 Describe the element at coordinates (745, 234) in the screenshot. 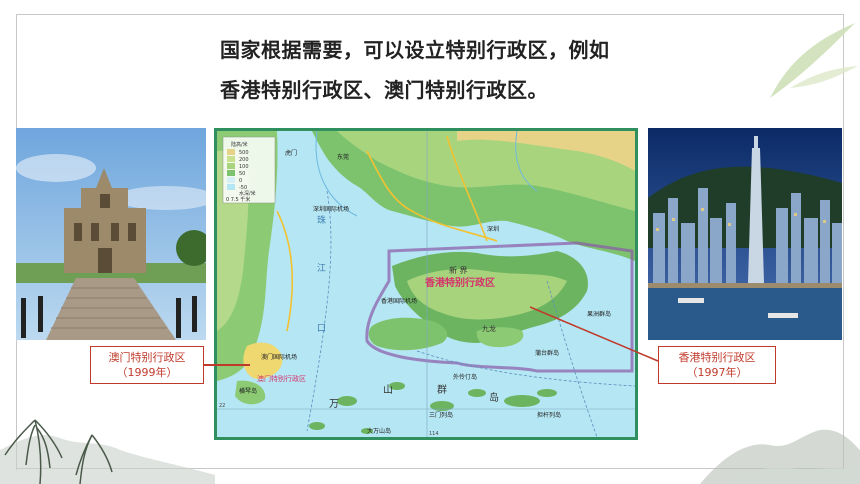

I see `hongkong-skyline-photo` at that location.